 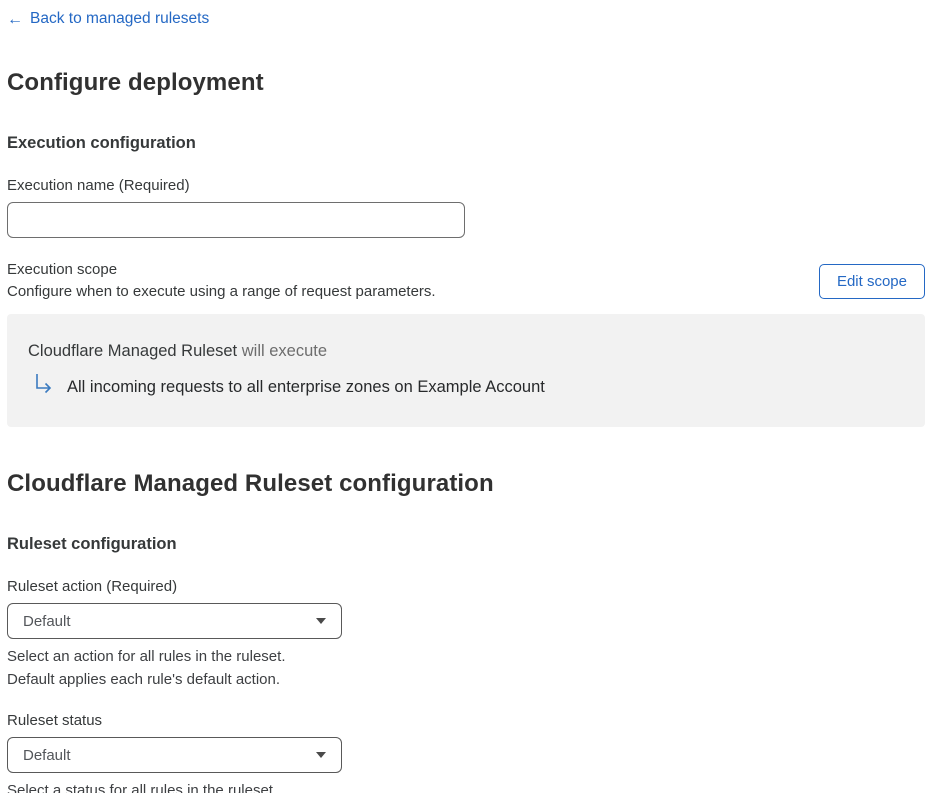 What do you see at coordinates (44, 387) in the screenshot?
I see `corner-down-right-arrow-icon` at bounding box center [44, 387].